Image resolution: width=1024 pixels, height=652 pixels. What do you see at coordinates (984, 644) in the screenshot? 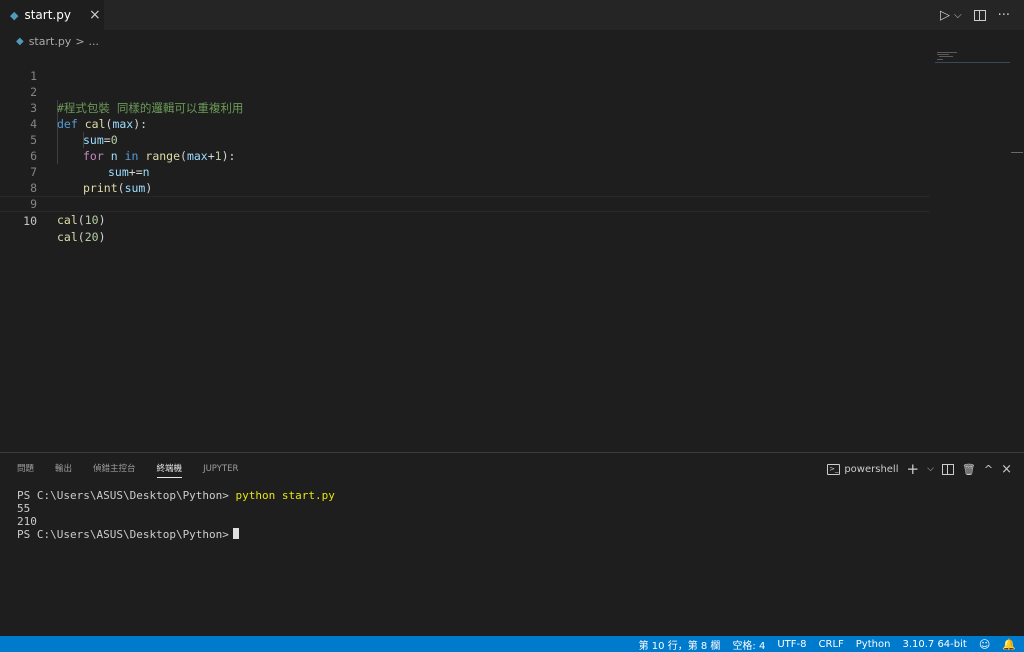
I see `feedback-icon: ☺` at bounding box center [984, 644].